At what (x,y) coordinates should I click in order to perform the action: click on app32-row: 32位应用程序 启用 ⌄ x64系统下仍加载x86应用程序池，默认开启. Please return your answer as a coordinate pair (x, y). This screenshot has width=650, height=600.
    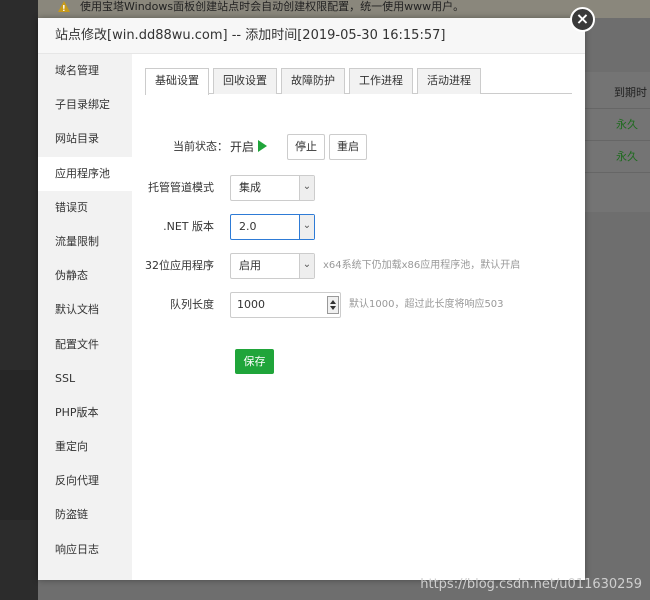
    Looking at the image, I should click on (358, 266).